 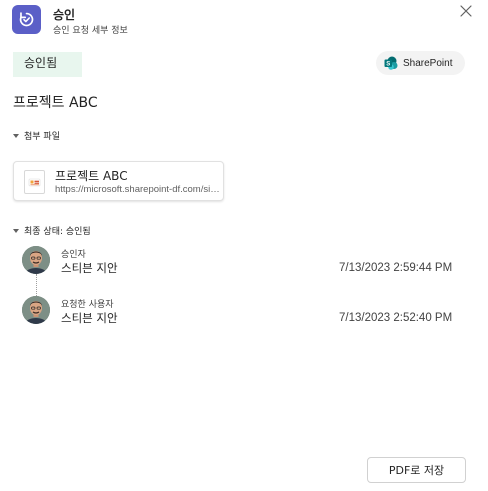 I want to click on sharepoint-button: S SharePoint, so click(x=420, y=63).